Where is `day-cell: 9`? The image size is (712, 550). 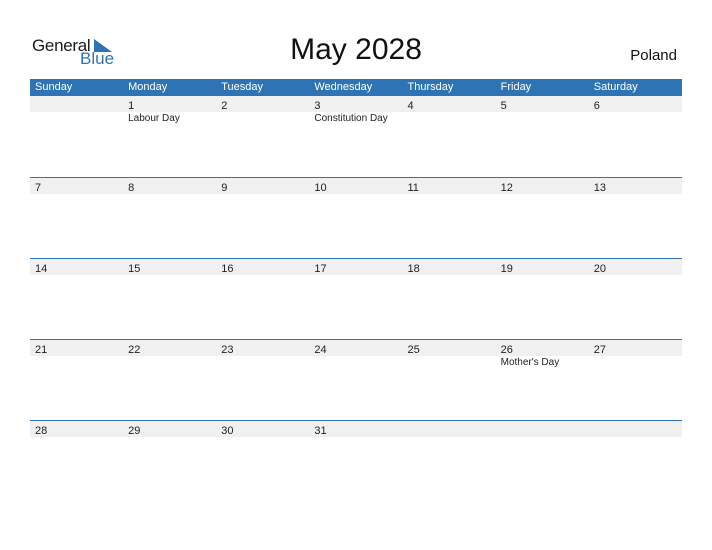 day-cell: 9 is located at coordinates (262, 186).